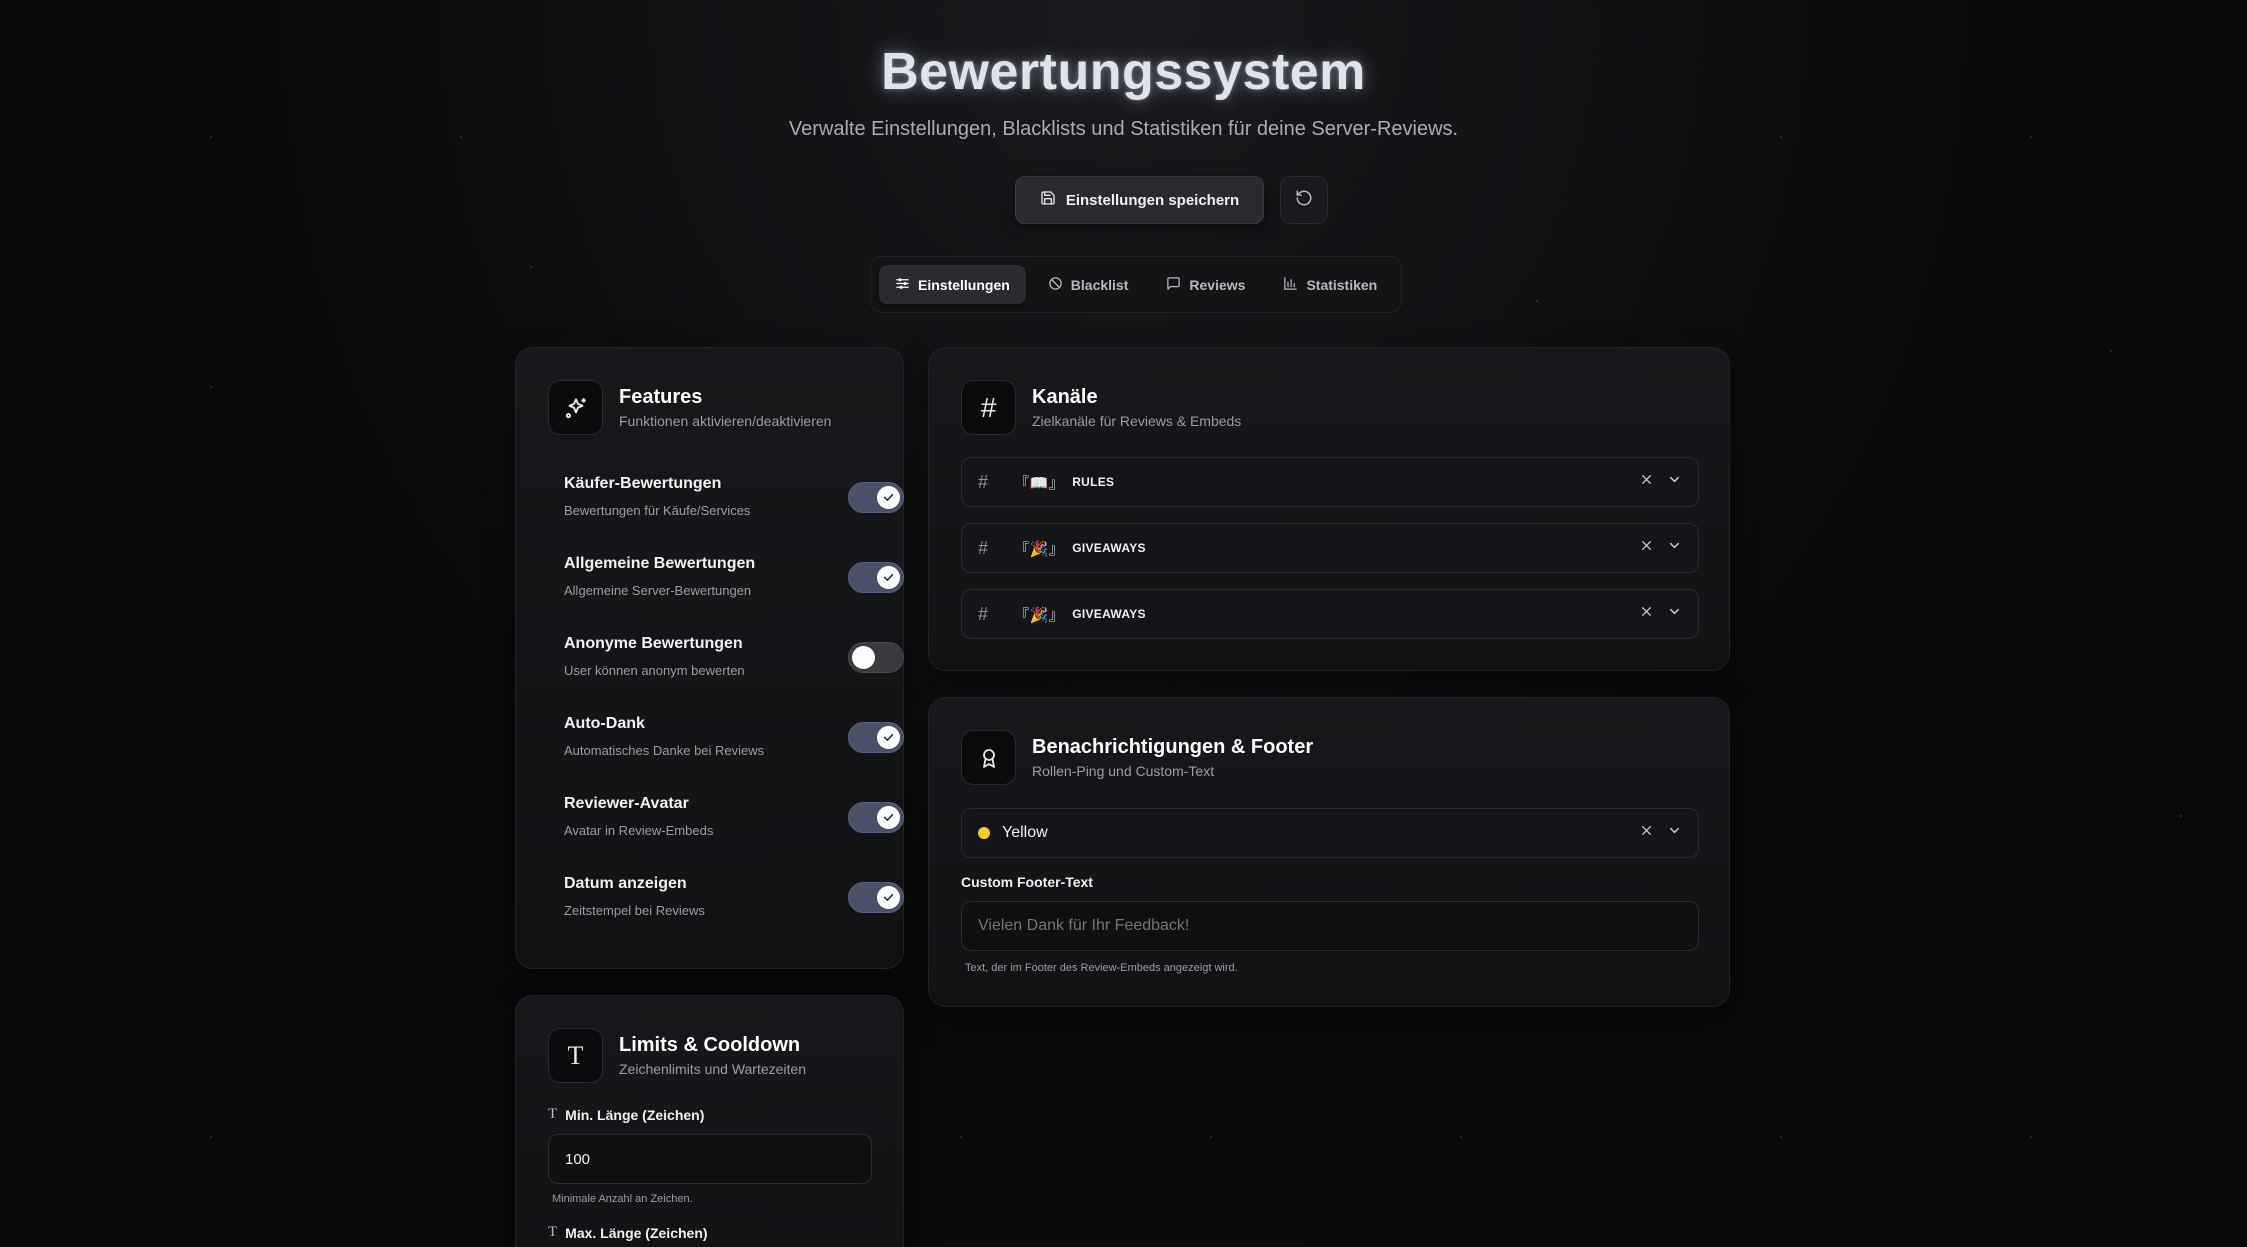 The image size is (2247, 1247). Describe the element at coordinates (876, 817) in the screenshot. I see `toggle-reviewer-avatar` at that location.